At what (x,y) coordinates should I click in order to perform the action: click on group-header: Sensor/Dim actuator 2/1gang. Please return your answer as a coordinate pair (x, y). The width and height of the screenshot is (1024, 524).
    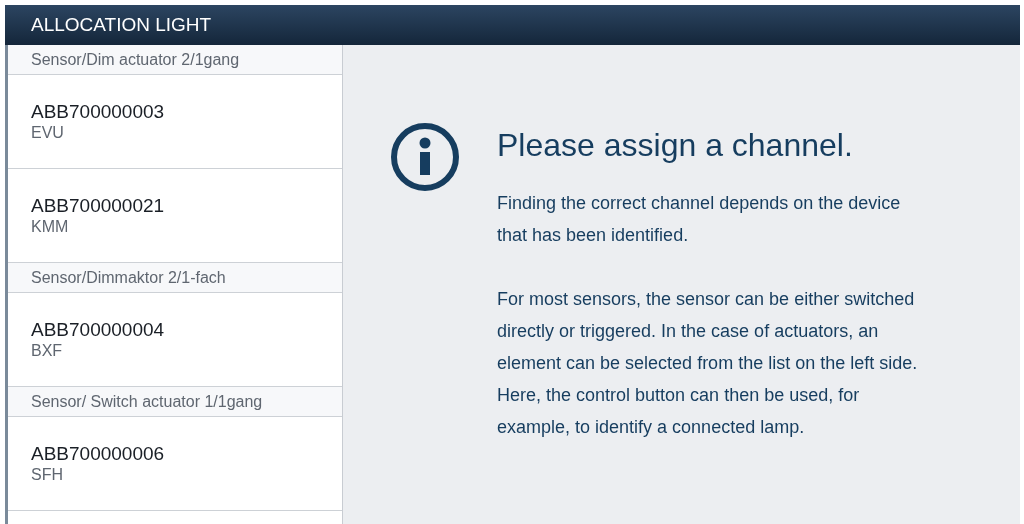
    Looking at the image, I should click on (175, 60).